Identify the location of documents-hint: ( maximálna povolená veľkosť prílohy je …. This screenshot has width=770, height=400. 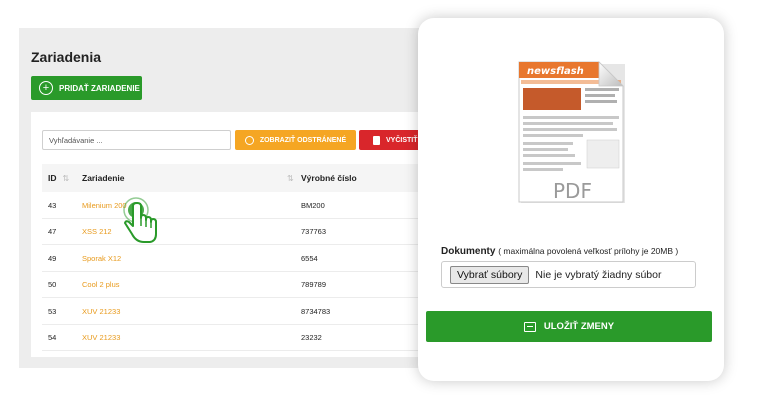
(588, 251).